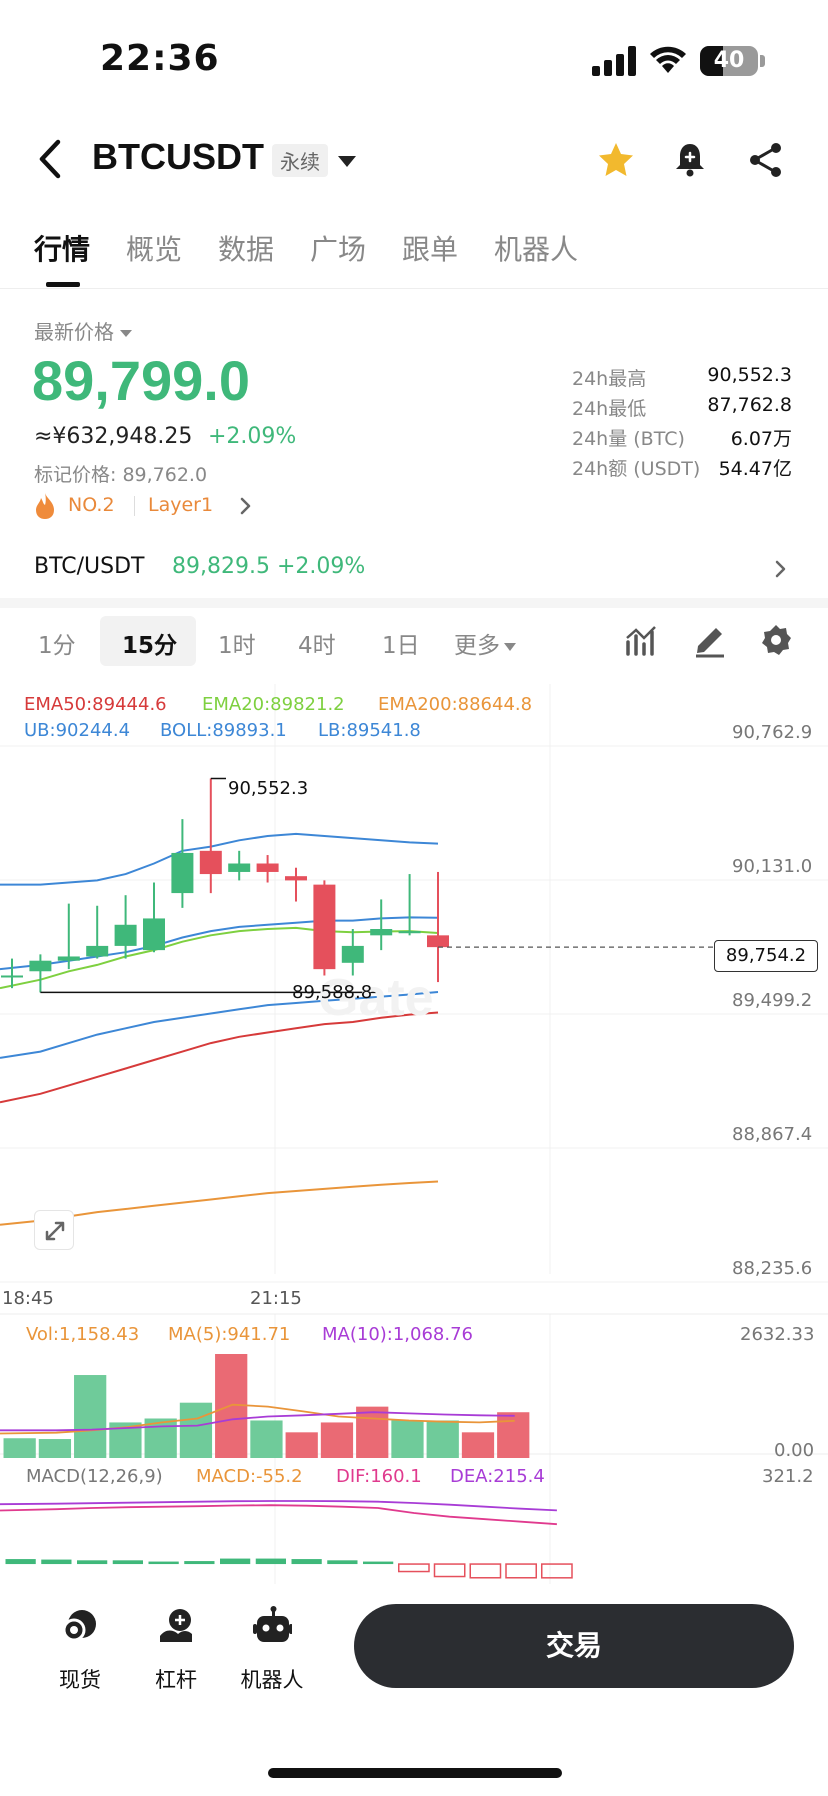  What do you see at coordinates (401, 643) in the screenshot?
I see `timeframe-1d: 1日` at bounding box center [401, 643].